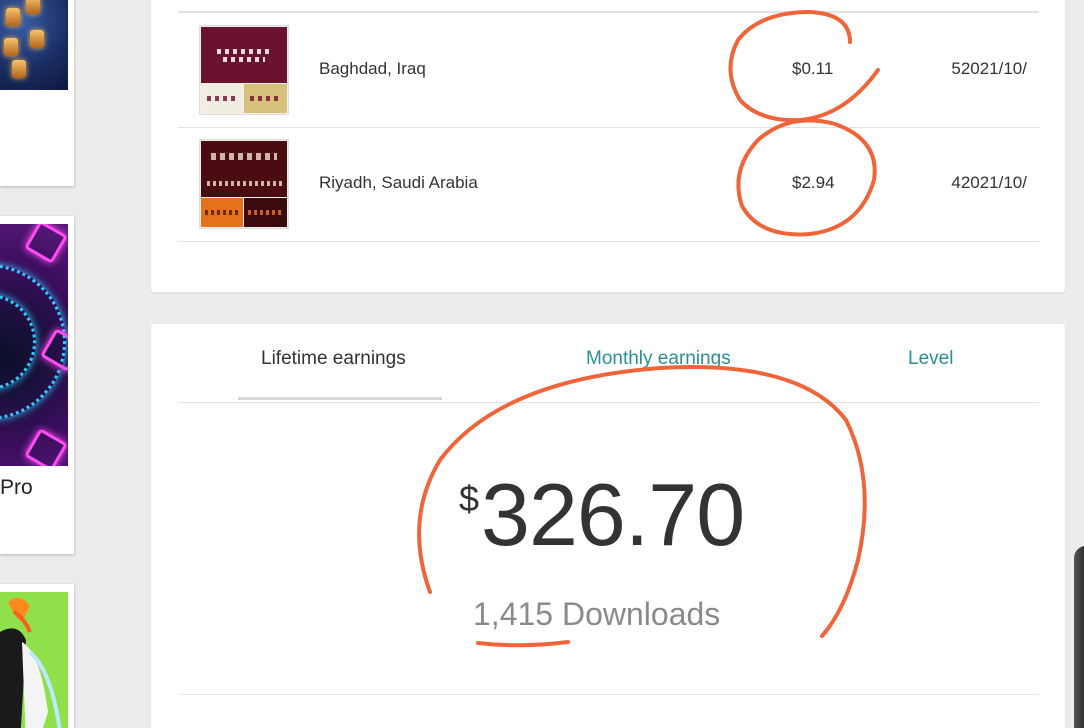 The height and width of the screenshot is (728, 1084). What do you see at coordinates (398, 182) in the screenshot?
I see `sale-location: Riyadh, Saudi Arabia` at bounding box center [398, 182].